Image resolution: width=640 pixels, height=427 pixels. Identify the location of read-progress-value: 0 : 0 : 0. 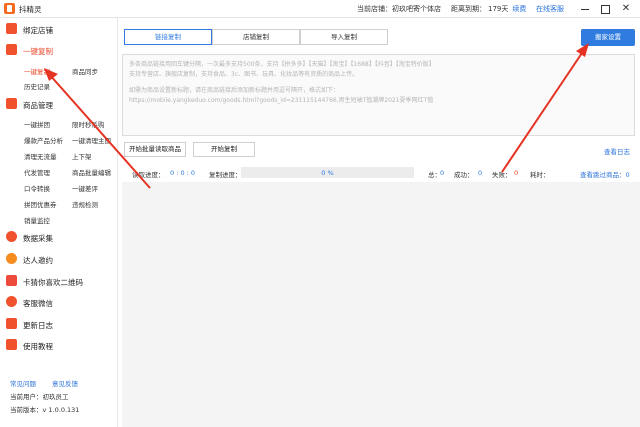
(183, 173).